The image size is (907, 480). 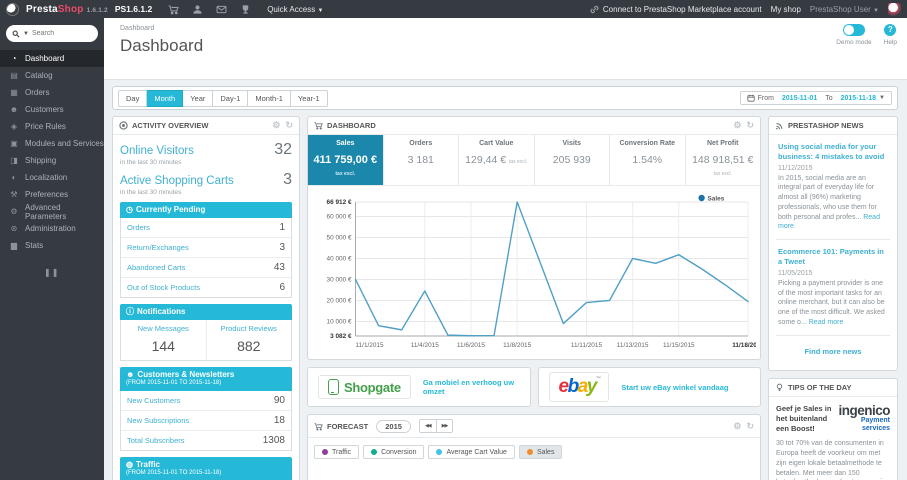 I want to click on find-more-news-link: Find more news, so click(x=833, y=353).